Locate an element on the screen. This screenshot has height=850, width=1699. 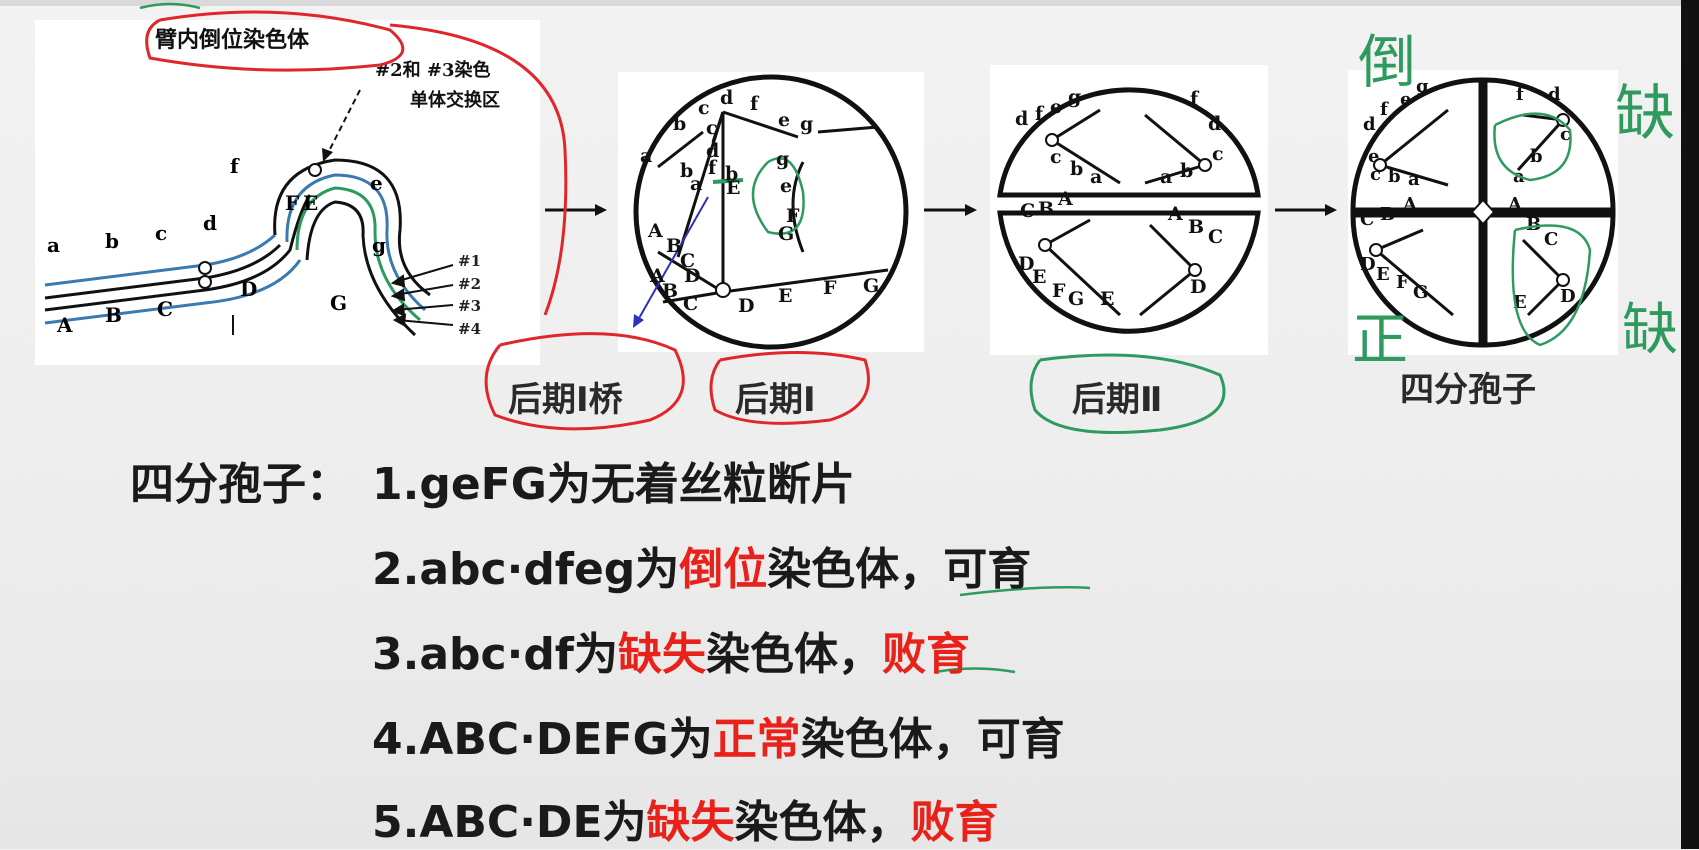
anaphase2-cells: dfeg cb a fdc ab CBA AB C DEF G ED is located at coordinates (1129, 210).